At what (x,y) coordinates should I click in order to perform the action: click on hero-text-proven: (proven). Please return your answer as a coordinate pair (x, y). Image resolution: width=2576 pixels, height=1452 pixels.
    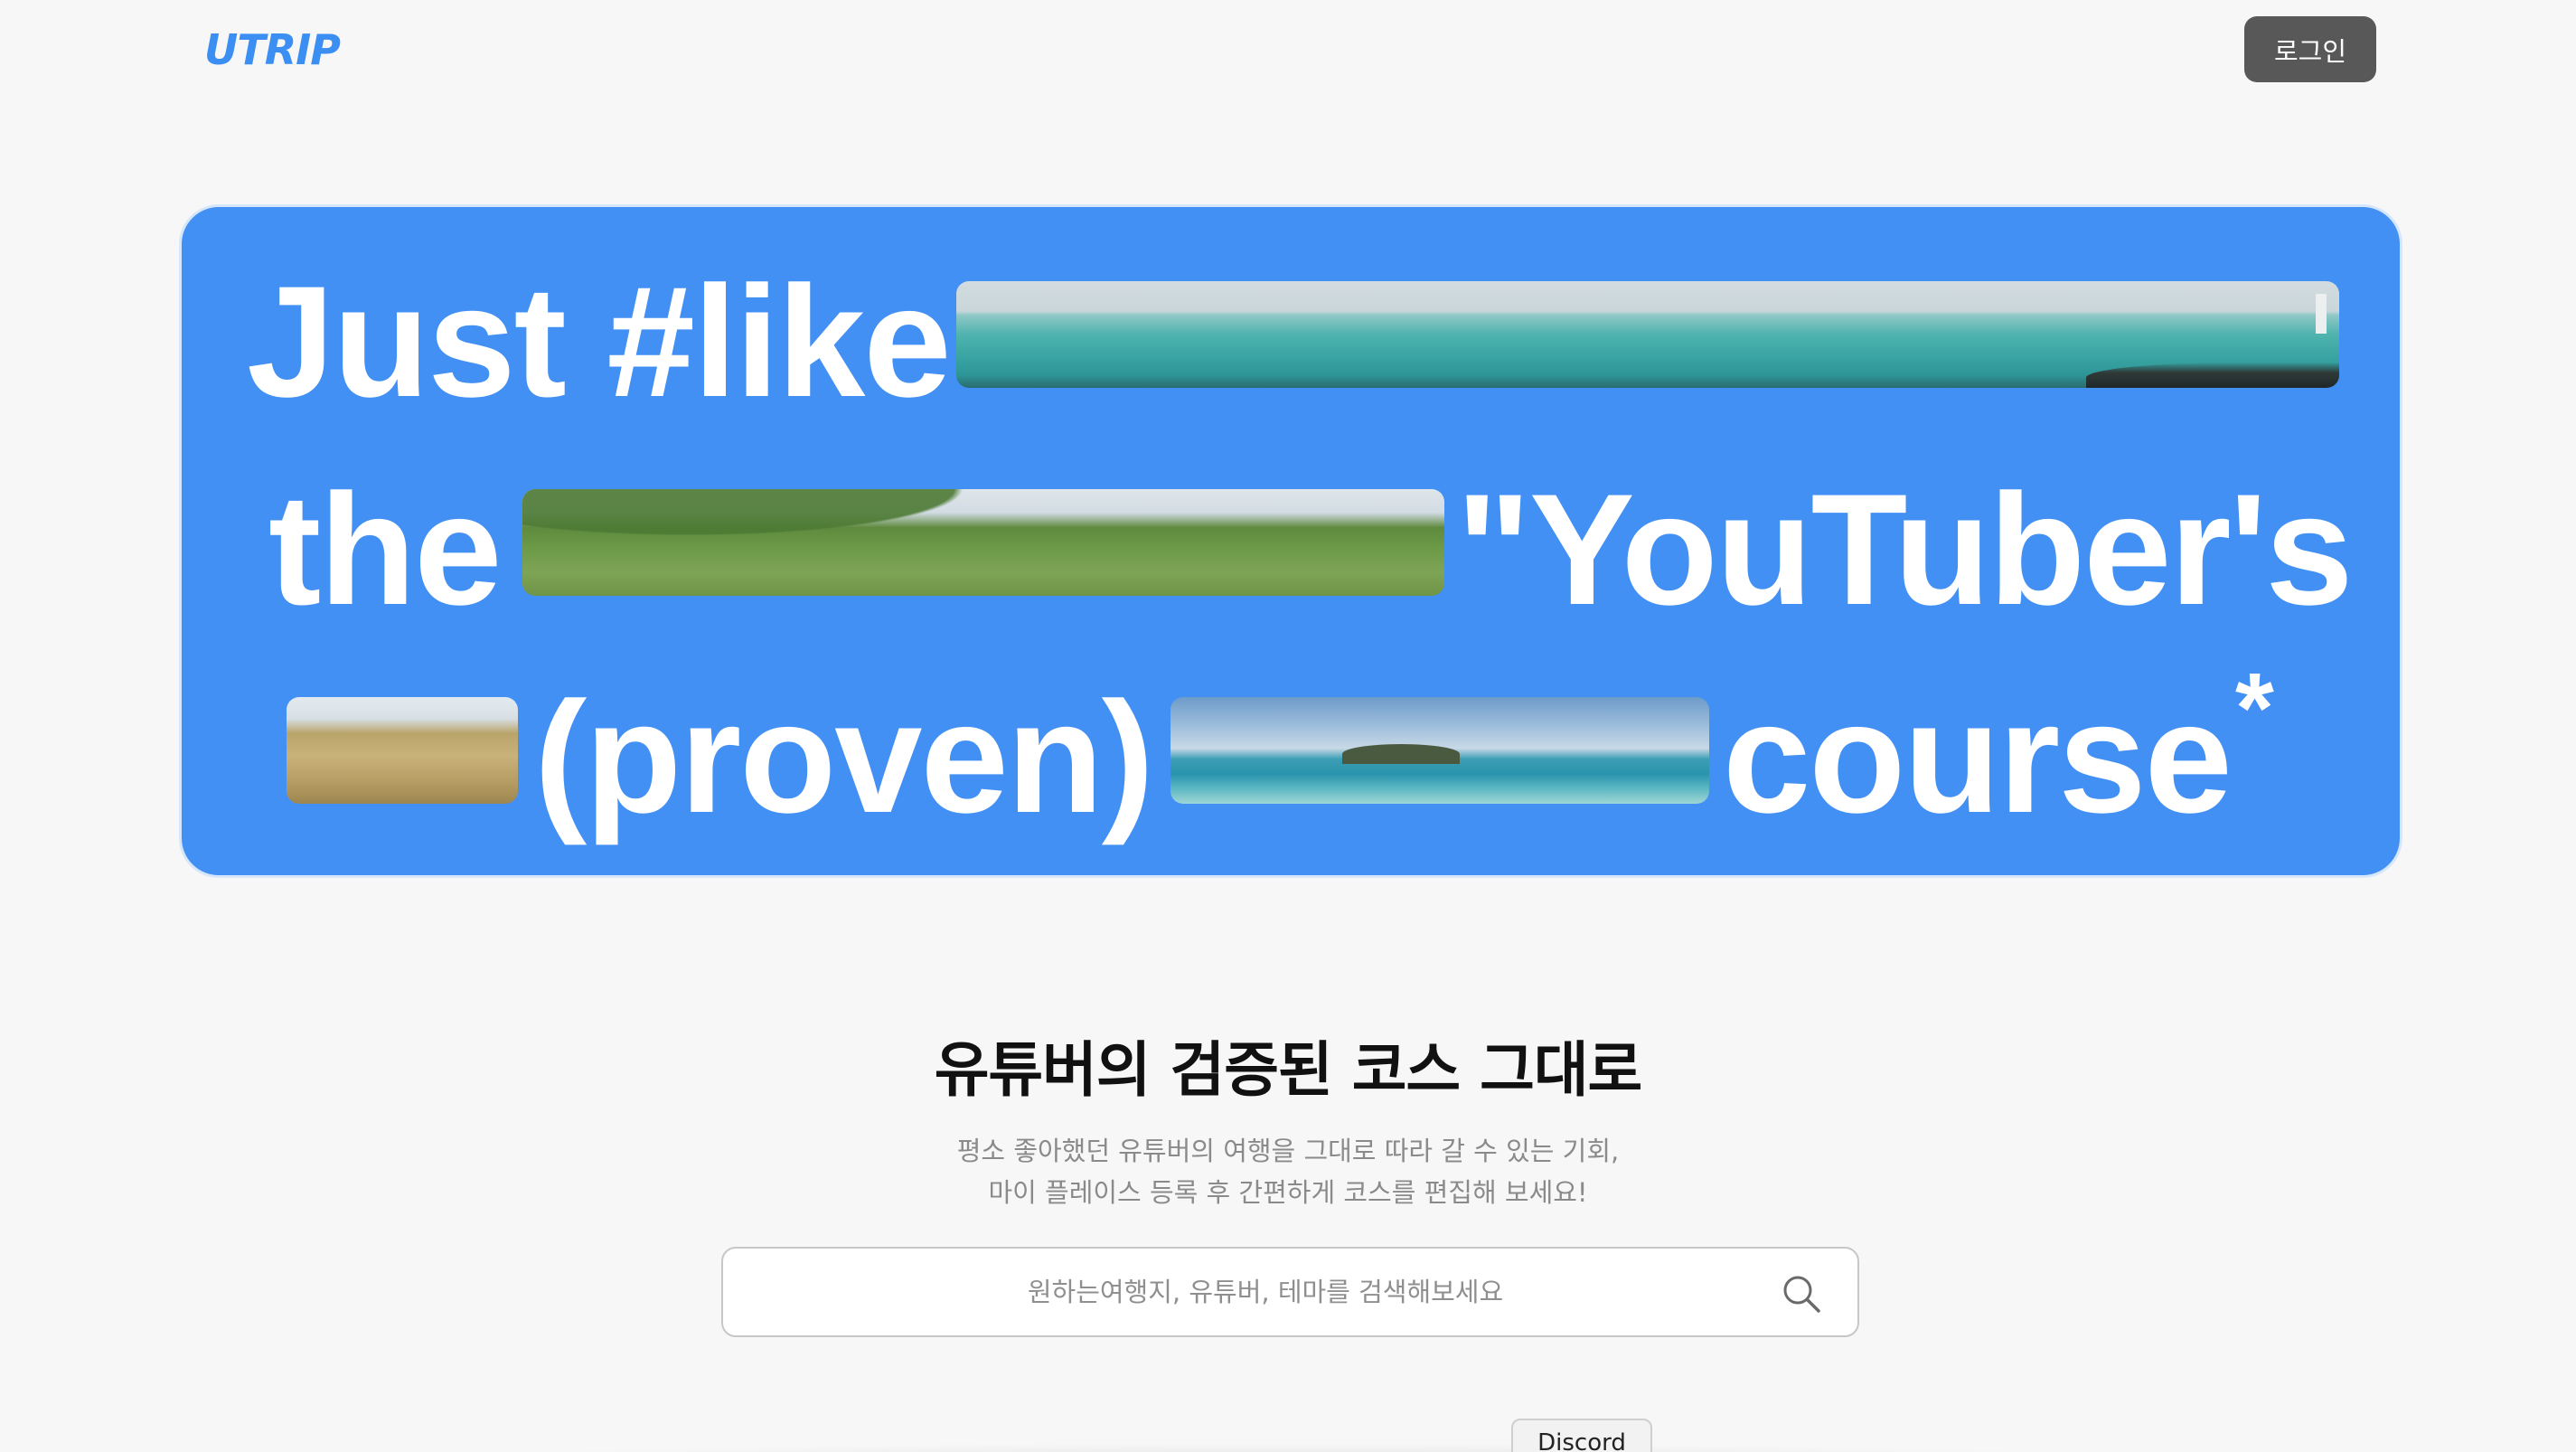
    Looking at the image, I should click on (844, 758).